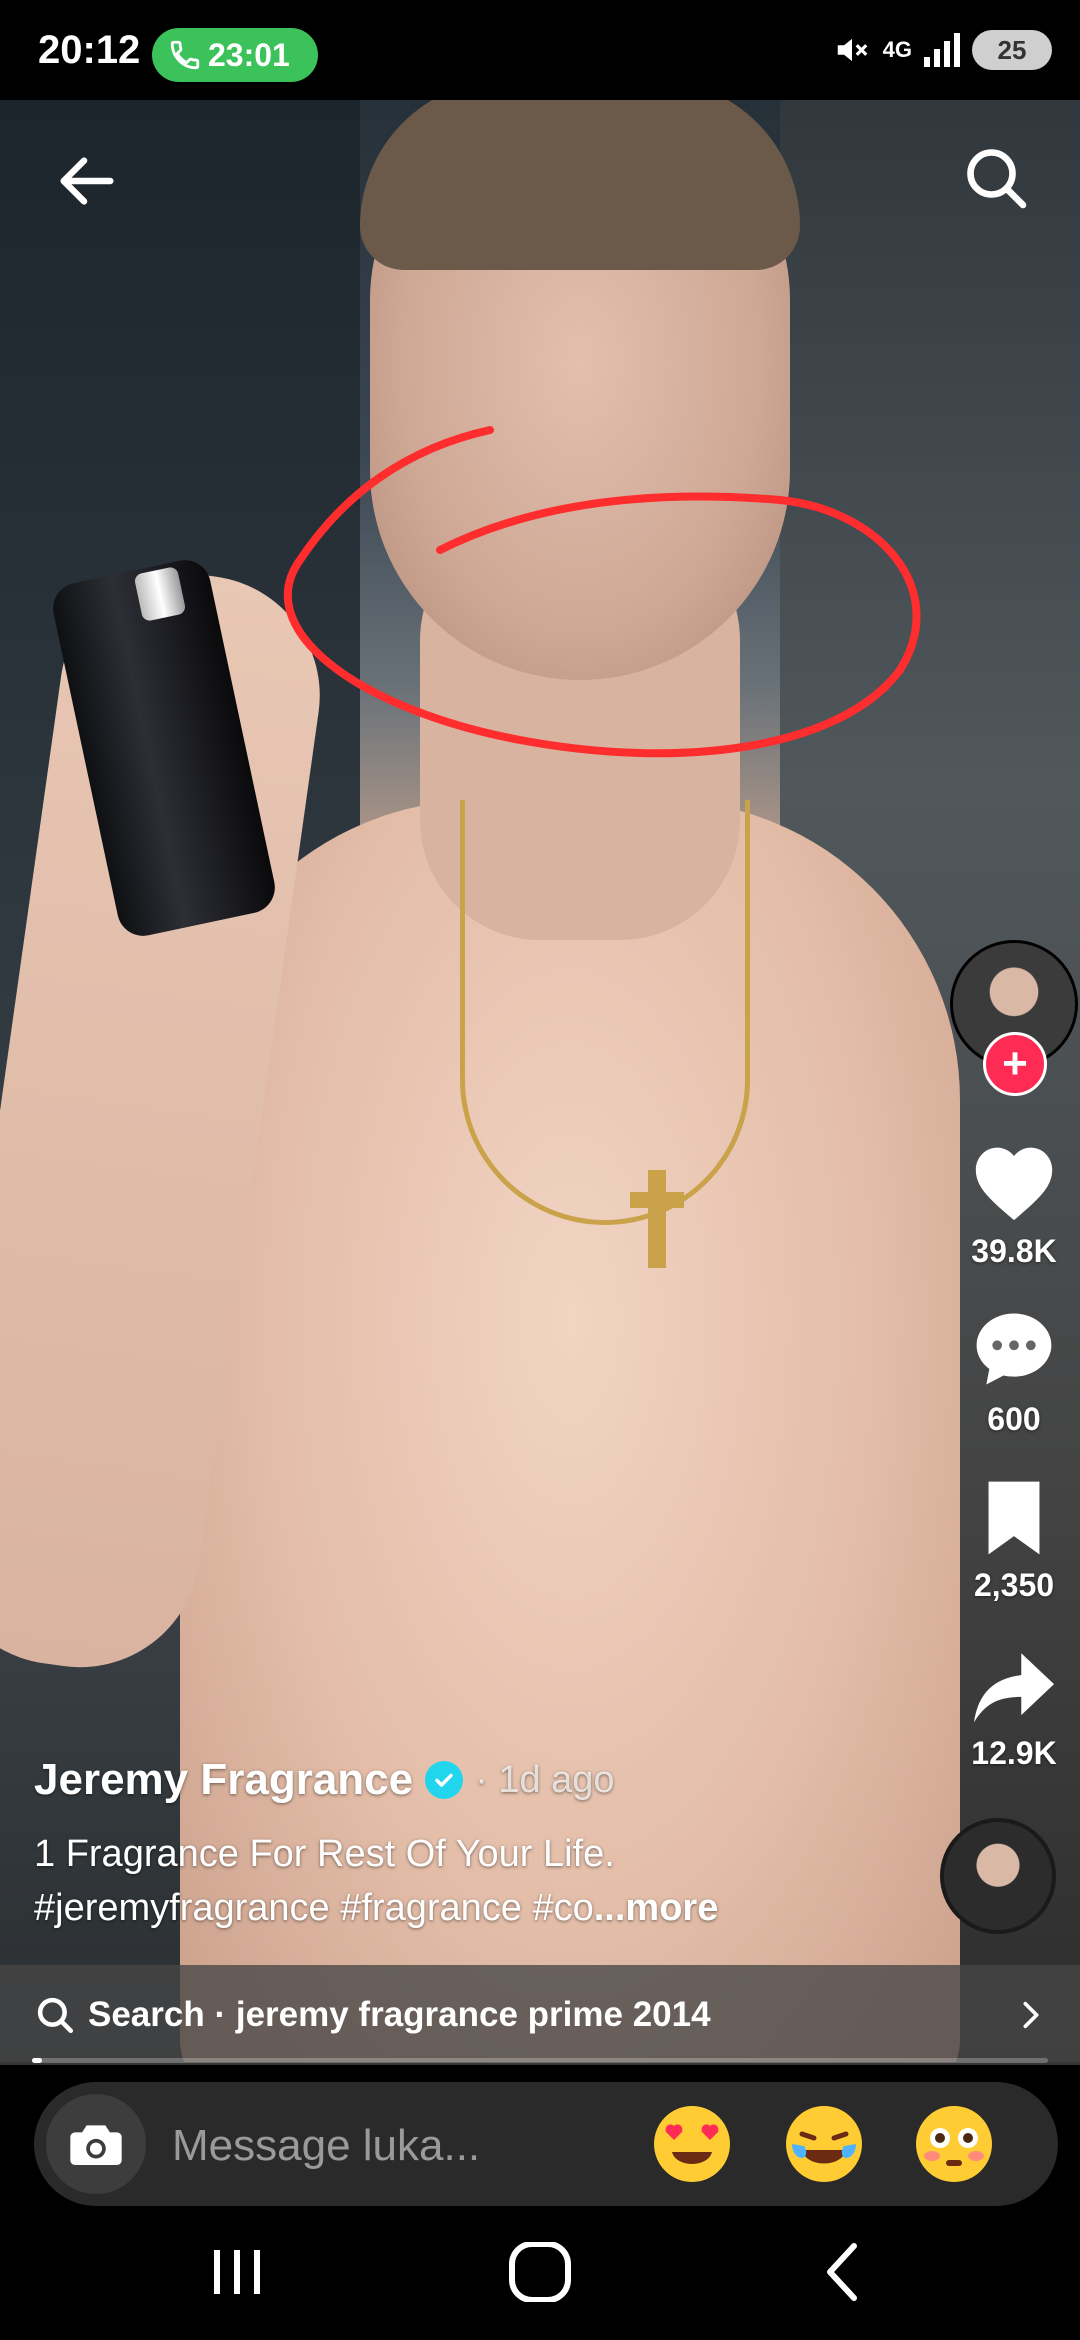  Describe the element at coordinates (185, 55) in the screenshot. I see `phone-icon` at that location.